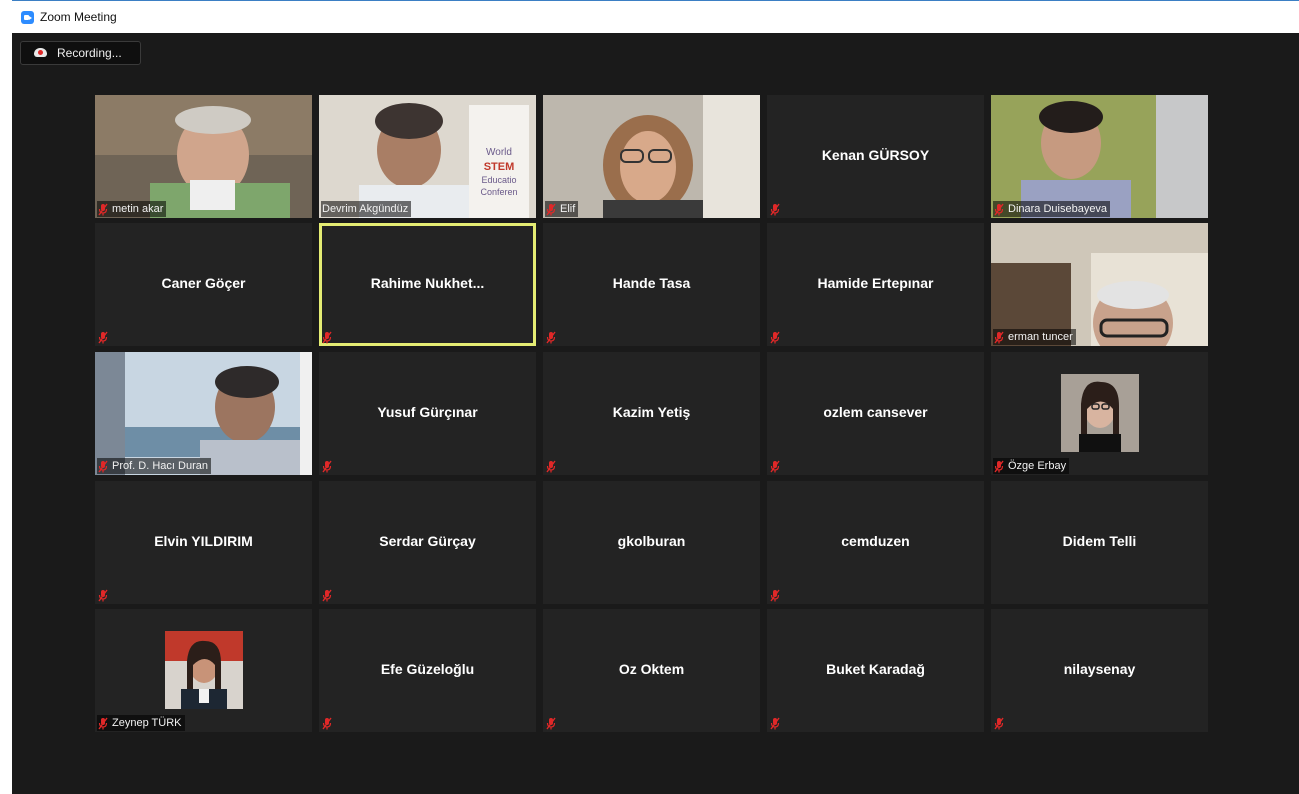 This screenshot has width=1299, height=794. I want to click on participant-tile: World STEM Educatio Conferen Devrim Akgündüz, so click(427, 156).